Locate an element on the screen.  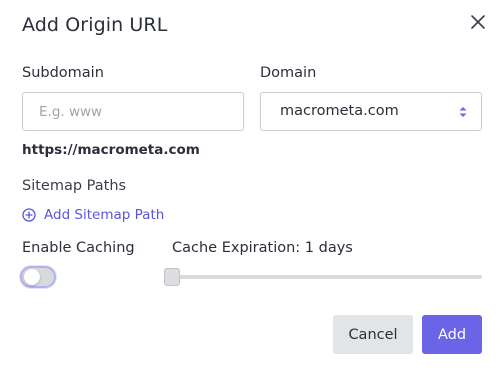
enable-caching-toggle is located at coordinates (38, 277).